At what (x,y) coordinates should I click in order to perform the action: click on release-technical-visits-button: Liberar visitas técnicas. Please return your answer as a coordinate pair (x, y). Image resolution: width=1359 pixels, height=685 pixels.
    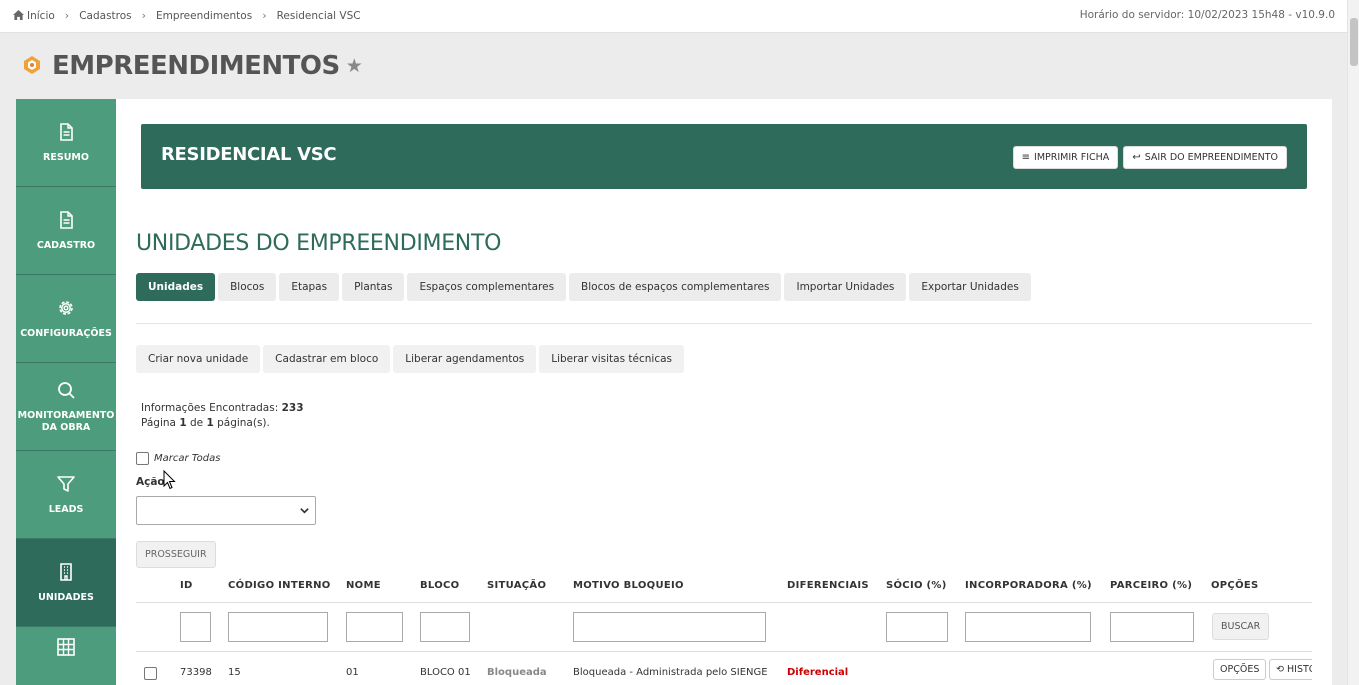
    Looking at the image, I should click on (612, 359).